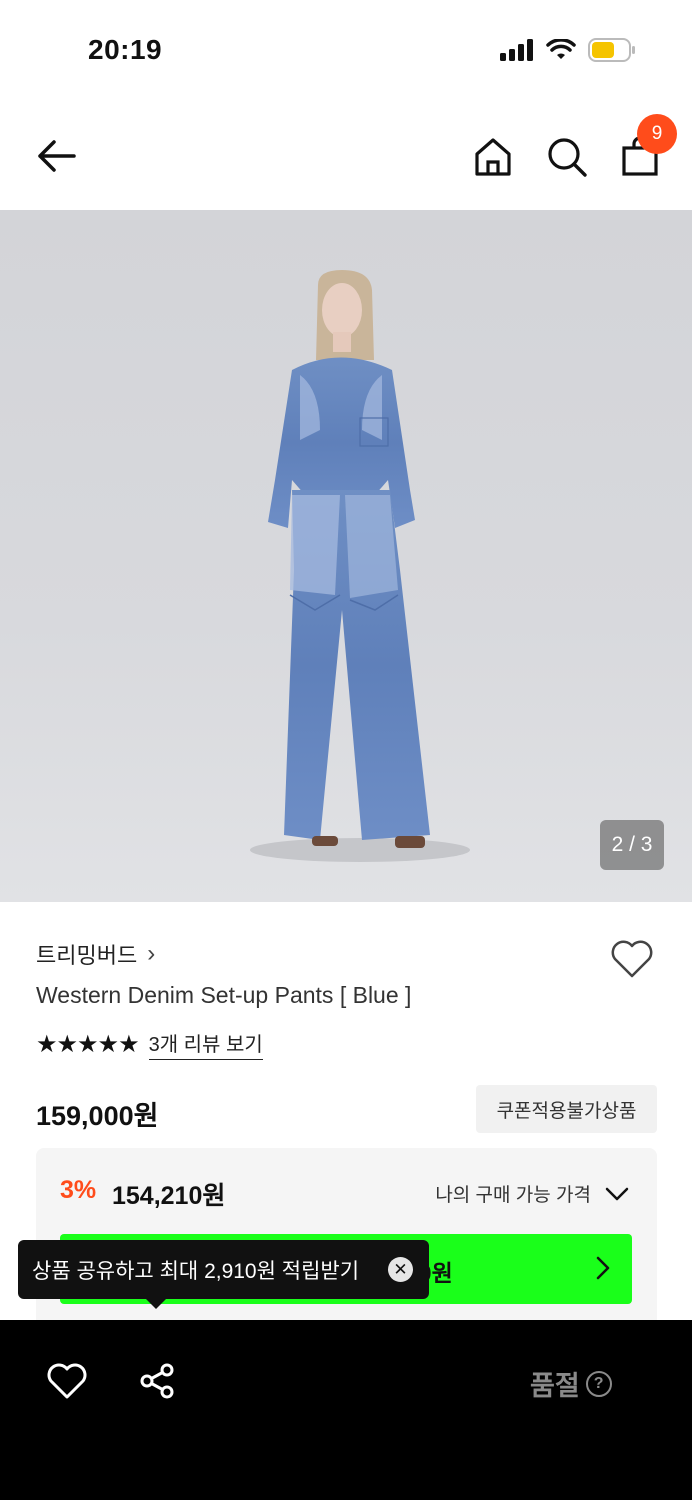  I want to click on wifi-icon, so click(561, 49).